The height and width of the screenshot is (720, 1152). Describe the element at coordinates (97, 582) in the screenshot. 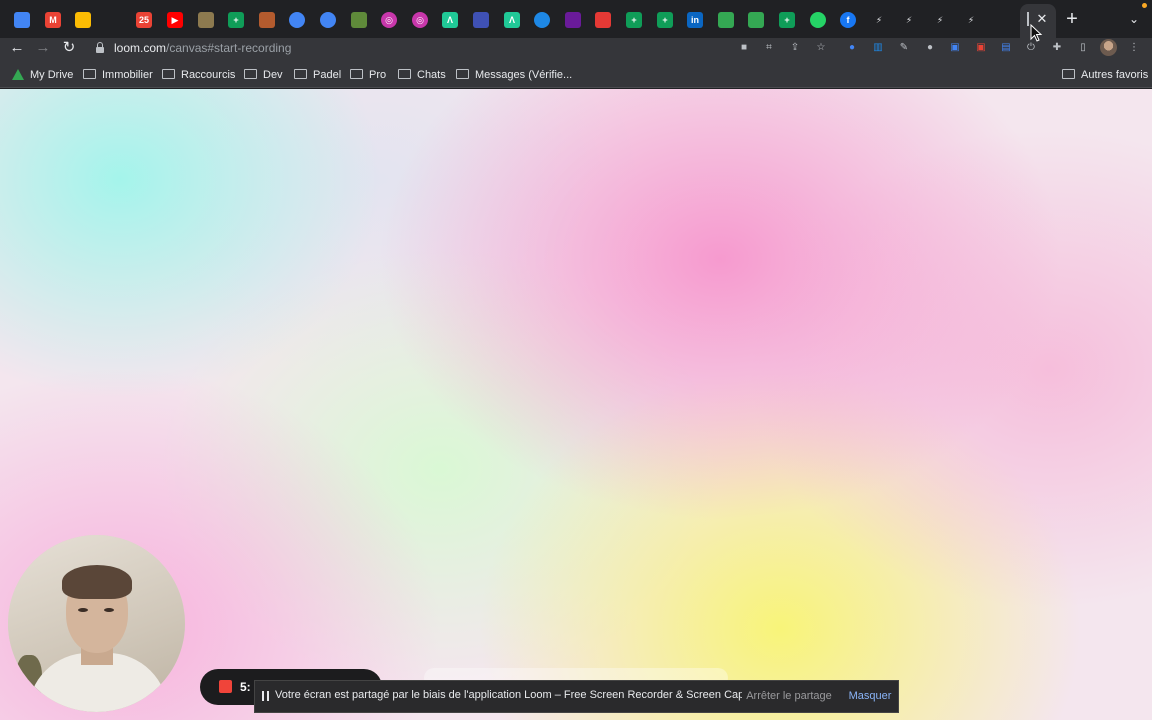

I see `webcam-person-hair` at that location.